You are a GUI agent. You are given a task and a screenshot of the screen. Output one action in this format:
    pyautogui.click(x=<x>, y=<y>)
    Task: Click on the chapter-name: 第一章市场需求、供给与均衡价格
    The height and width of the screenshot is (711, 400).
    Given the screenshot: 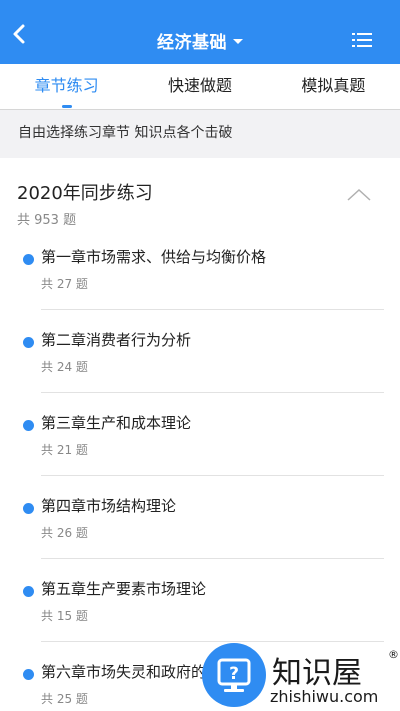 What is the action you would take?
    pyautogui.click(x=154, y=257)
    